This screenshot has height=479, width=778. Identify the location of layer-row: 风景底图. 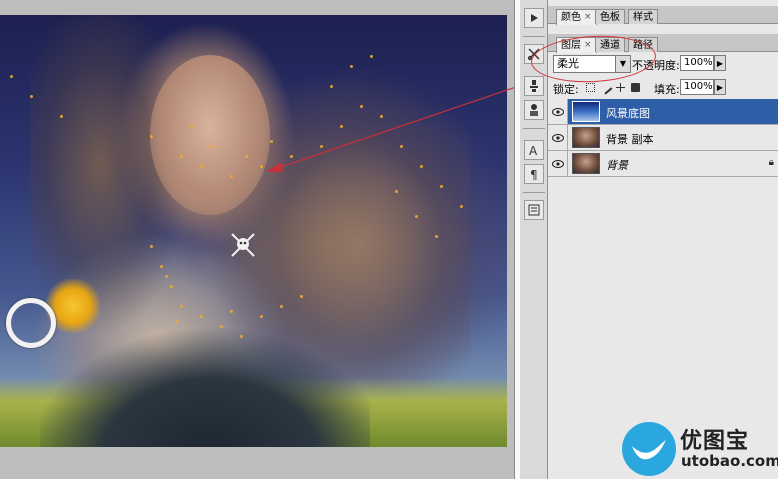
(663, 112).